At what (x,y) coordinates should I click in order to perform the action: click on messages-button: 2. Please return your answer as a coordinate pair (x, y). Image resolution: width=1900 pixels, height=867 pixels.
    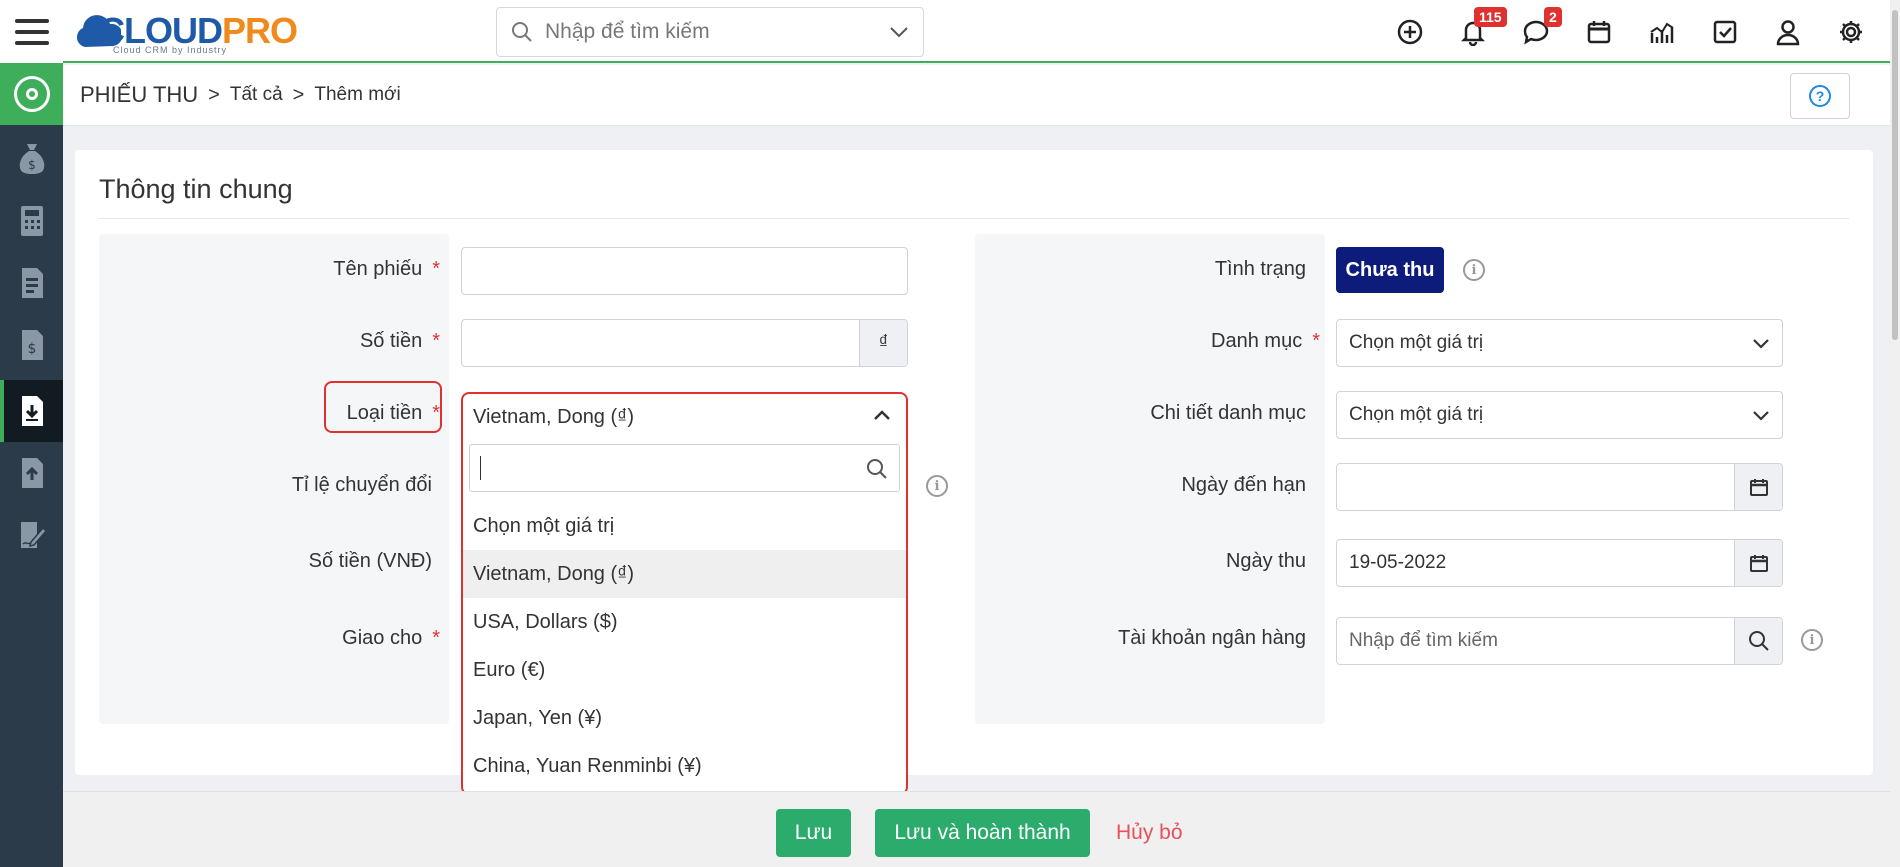
    Looking at the image, I should click on (1535, 31).